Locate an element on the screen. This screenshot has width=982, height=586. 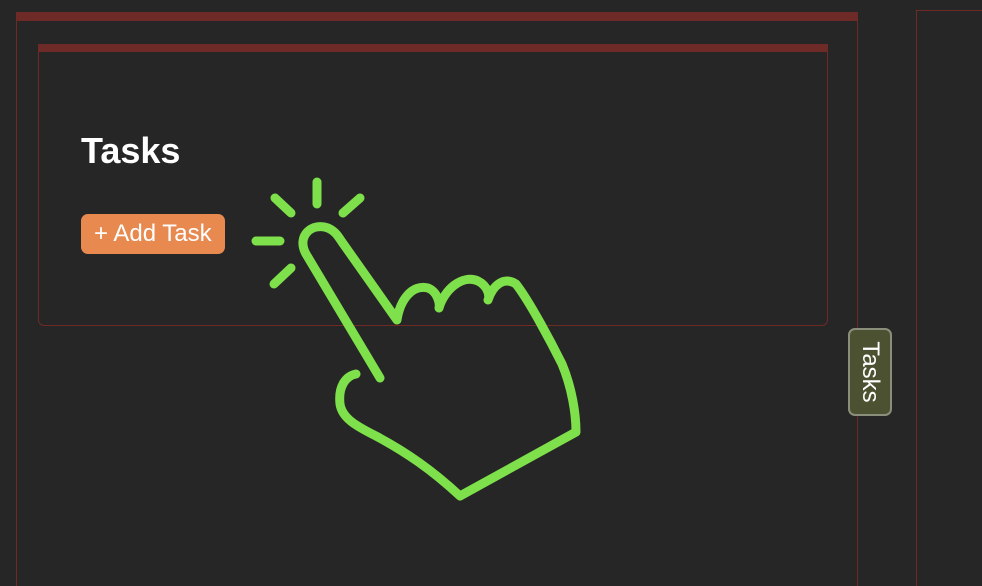
main-panel-header-bar is located at coordinates (437, 17).